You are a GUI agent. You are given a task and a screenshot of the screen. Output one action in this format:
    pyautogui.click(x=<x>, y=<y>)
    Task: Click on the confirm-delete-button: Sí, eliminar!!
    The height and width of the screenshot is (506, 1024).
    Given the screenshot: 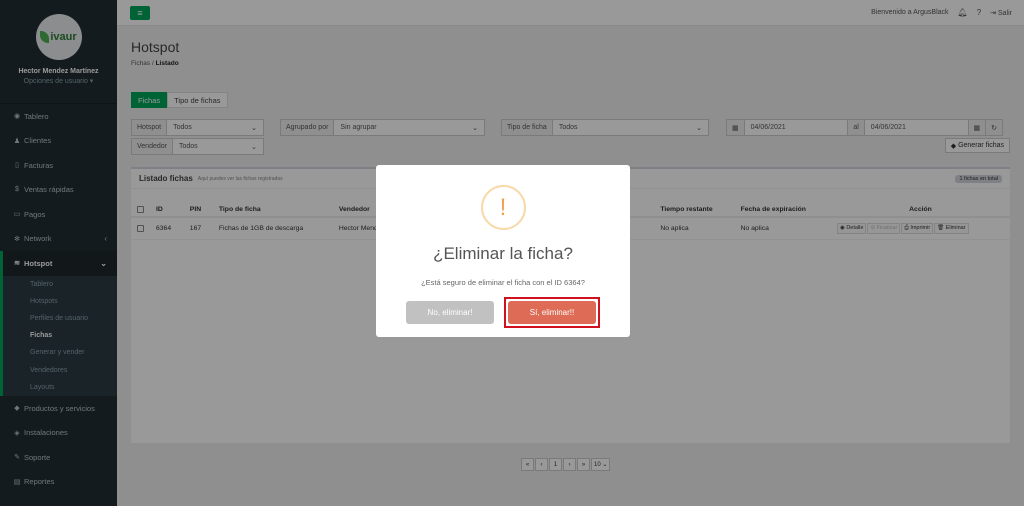 What is the action you would take?
    pyautogui.click(x=552, y=312)
    